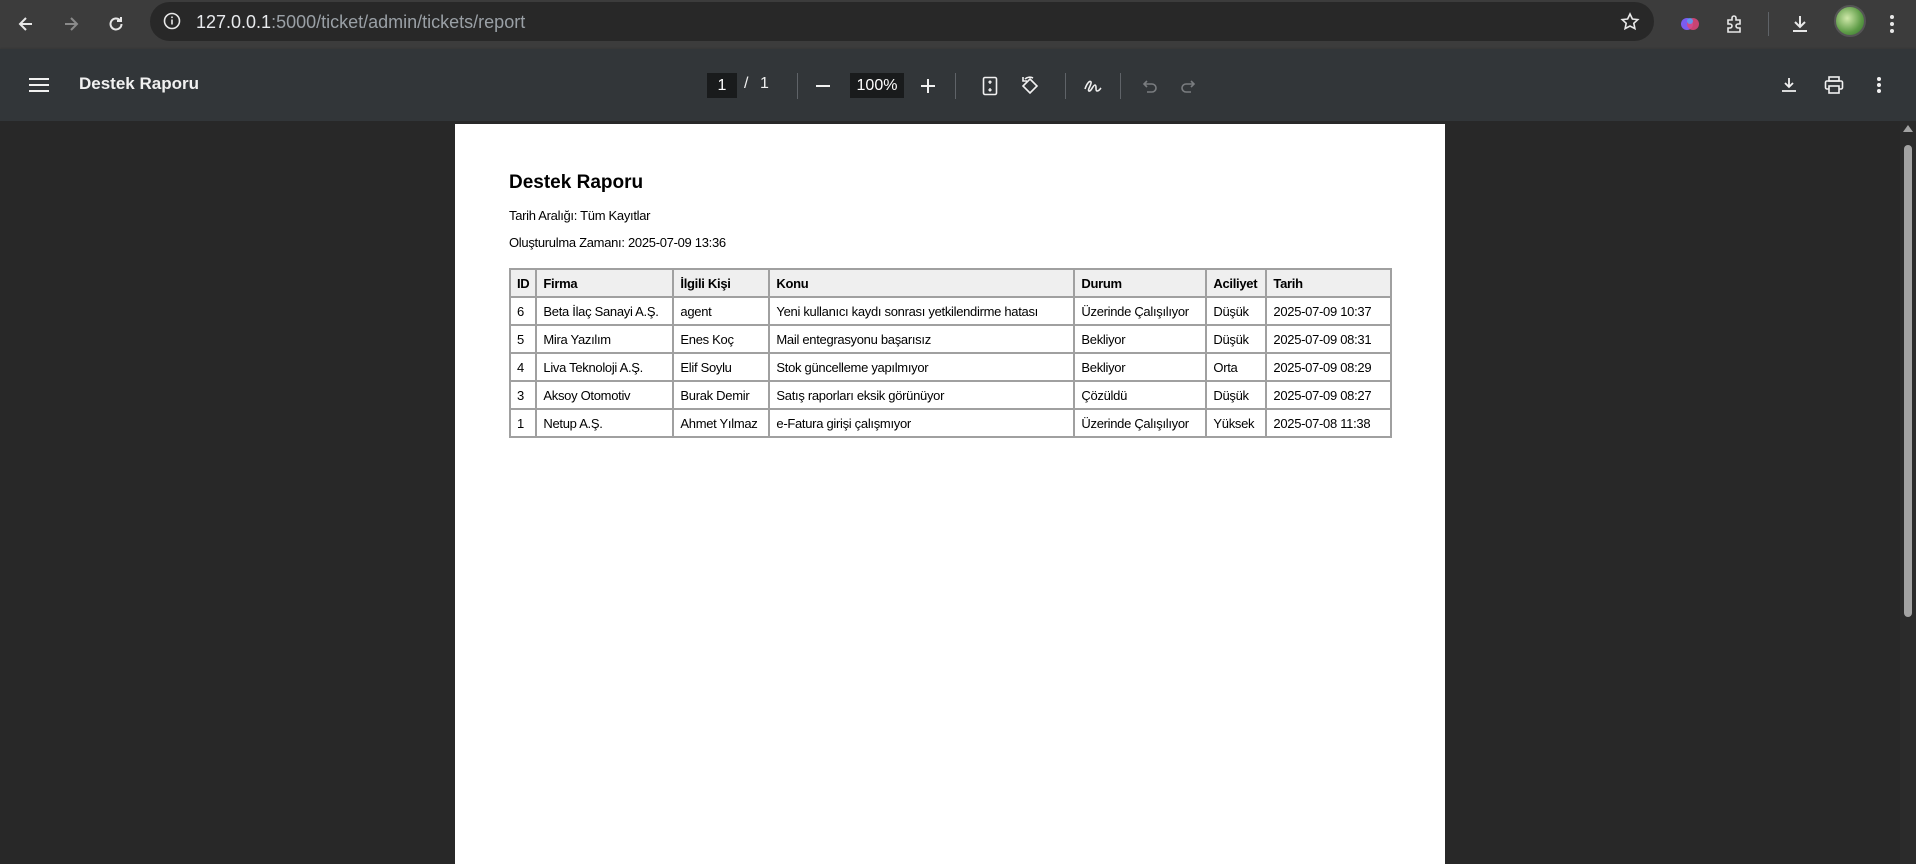  What do you see at coordinates (1329, 423) in the screenshot?
I see `cell-date: 2025-07-08 11:38` at bounding box center [1329, 423].